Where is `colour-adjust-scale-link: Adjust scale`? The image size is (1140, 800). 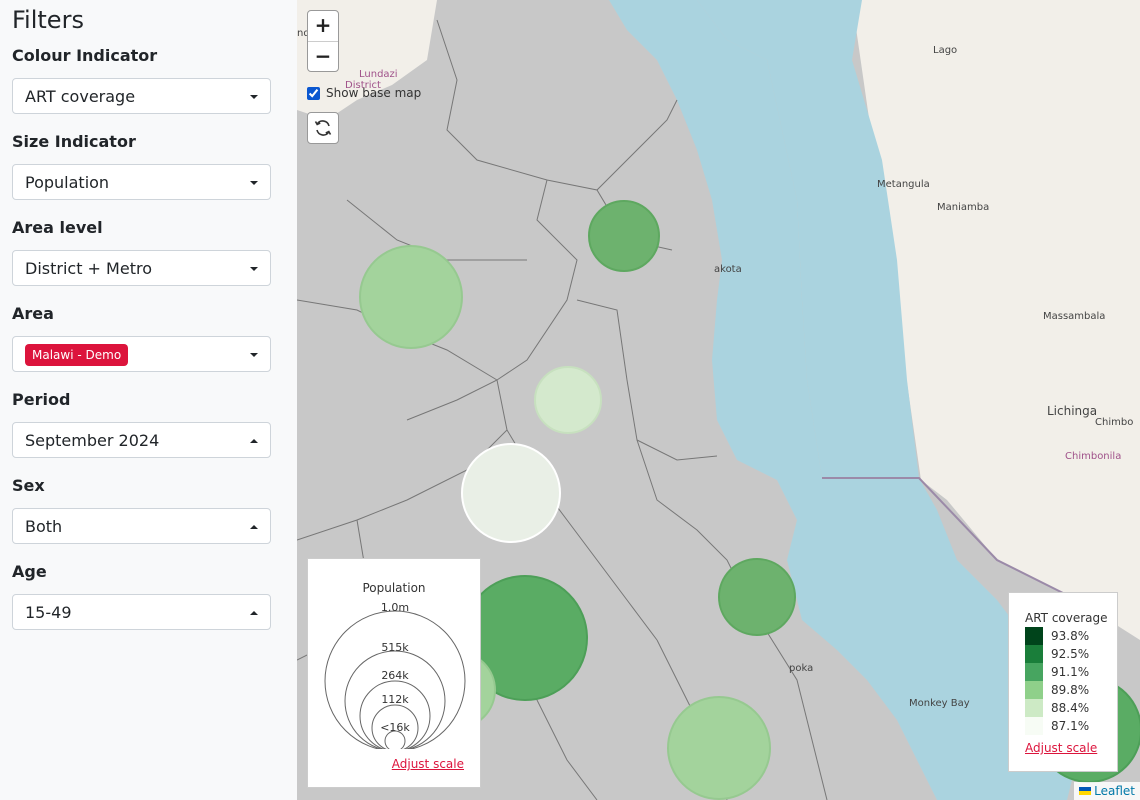
colour-adjust-scale-link: Adjust scale is located at coordinates (1061, 748).